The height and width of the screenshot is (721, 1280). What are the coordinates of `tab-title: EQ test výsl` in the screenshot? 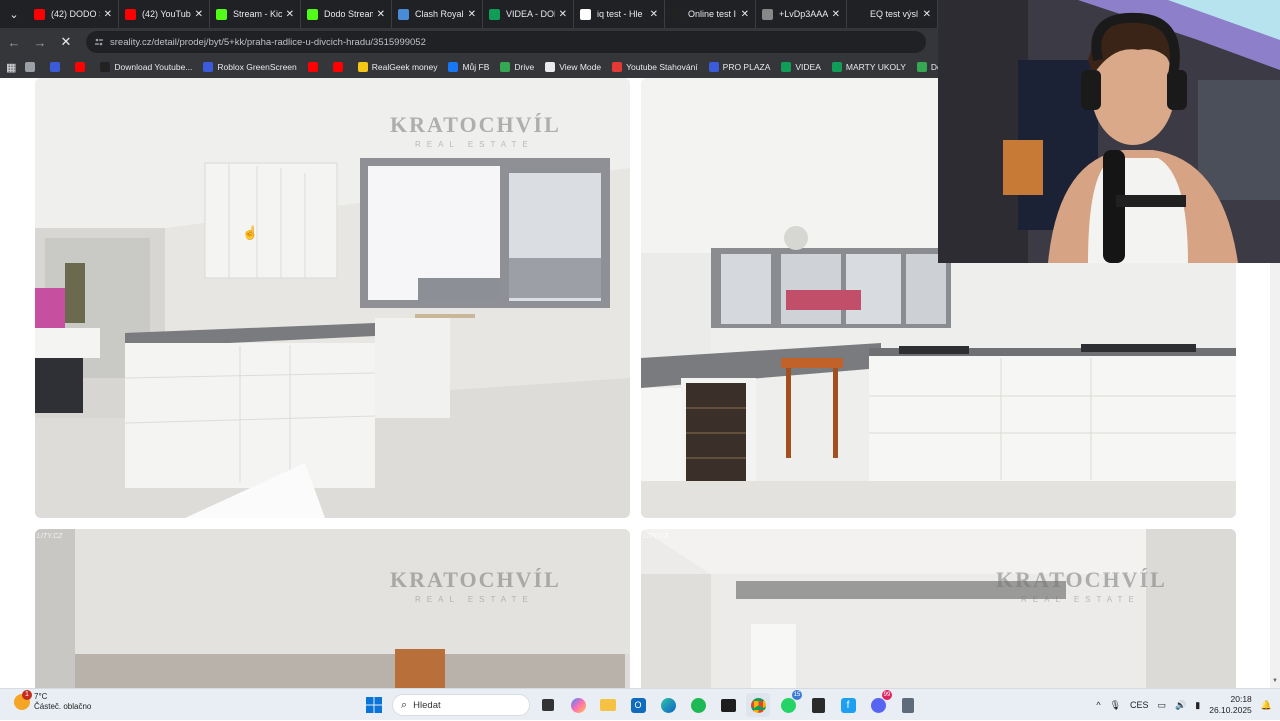 It's located at (894, 14).